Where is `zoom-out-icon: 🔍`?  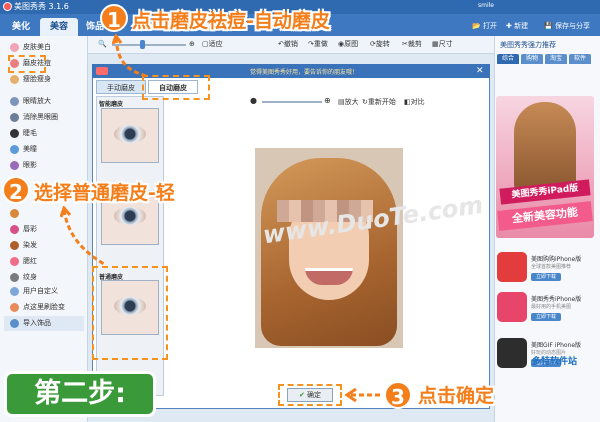 zoom-out-icon: 🔍 is located at coordinates (102, 44).